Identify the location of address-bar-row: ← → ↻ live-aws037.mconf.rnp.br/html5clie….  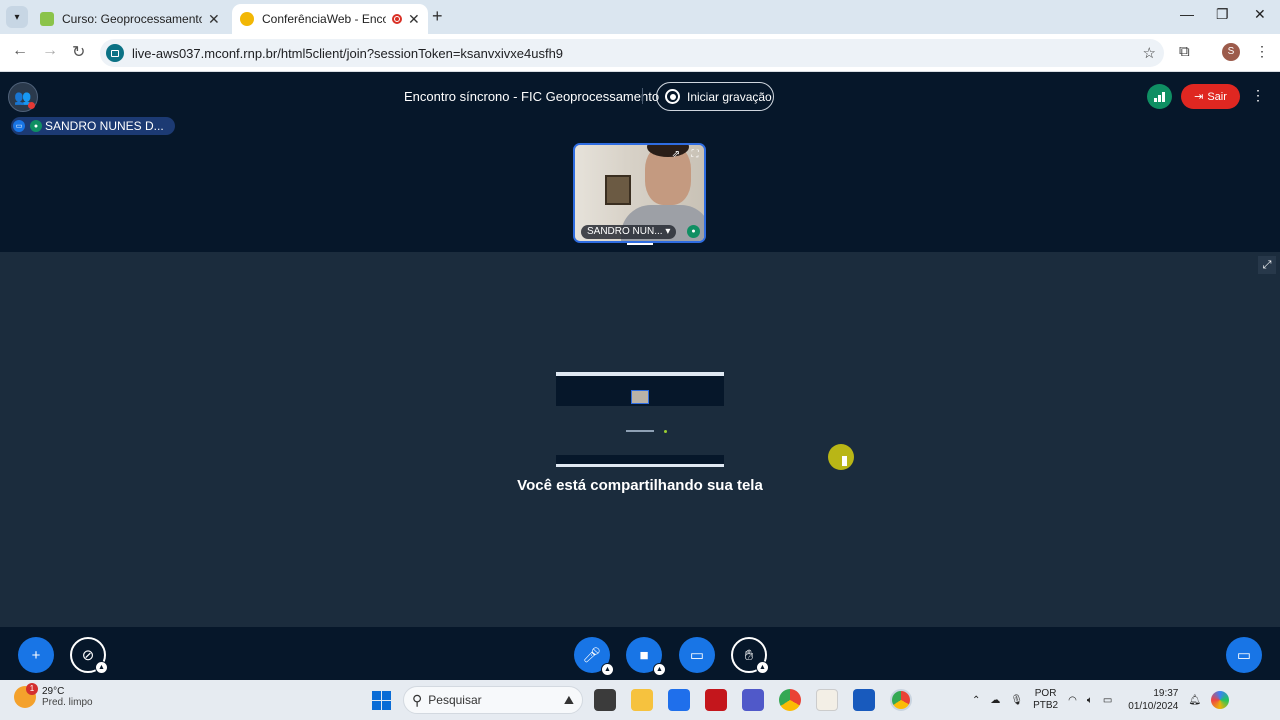
(640, 53).